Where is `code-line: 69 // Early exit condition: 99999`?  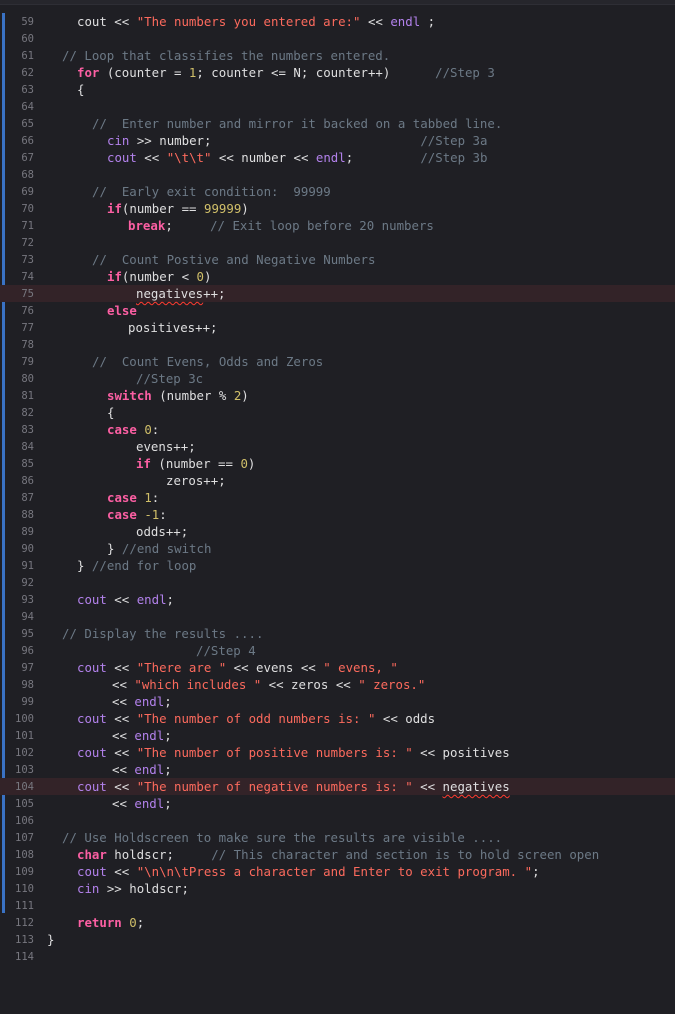 code-line: 69 // Early exit condition: 99999 is located at coordinates (337, 191).